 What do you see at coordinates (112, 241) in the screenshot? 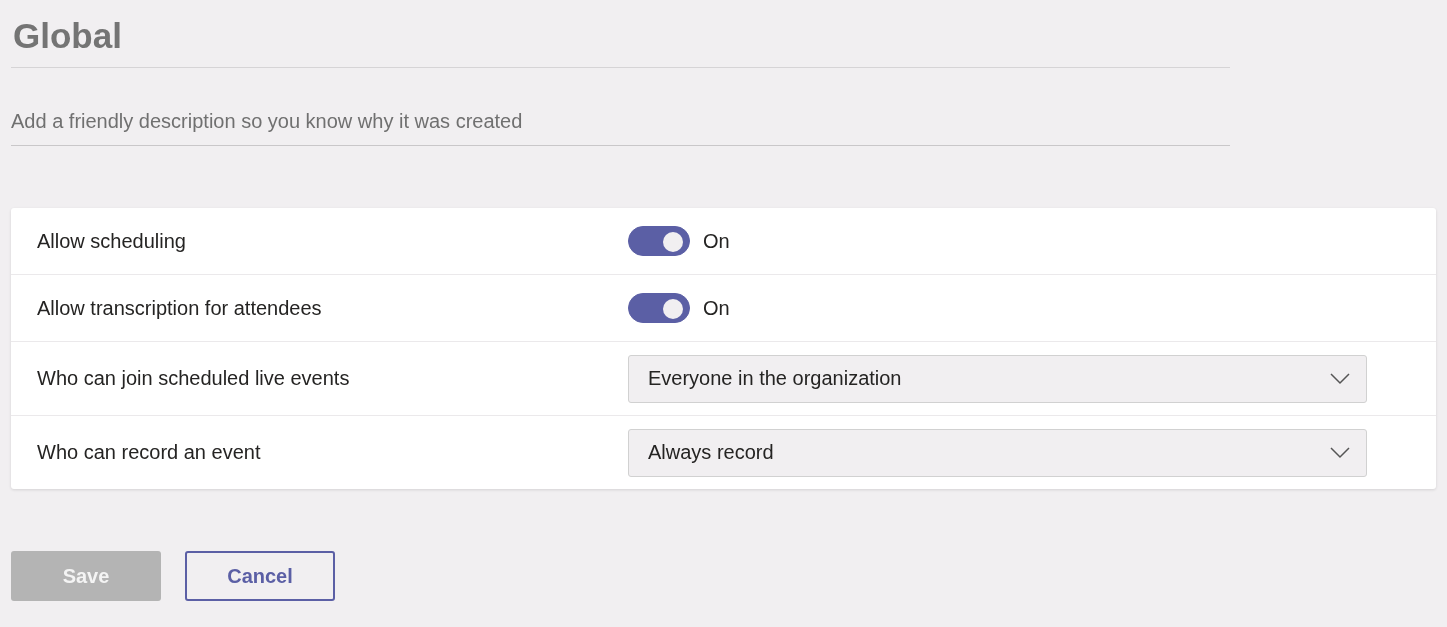
I see `setting-label: Allow scheduling` at bounding box center [112, 241].